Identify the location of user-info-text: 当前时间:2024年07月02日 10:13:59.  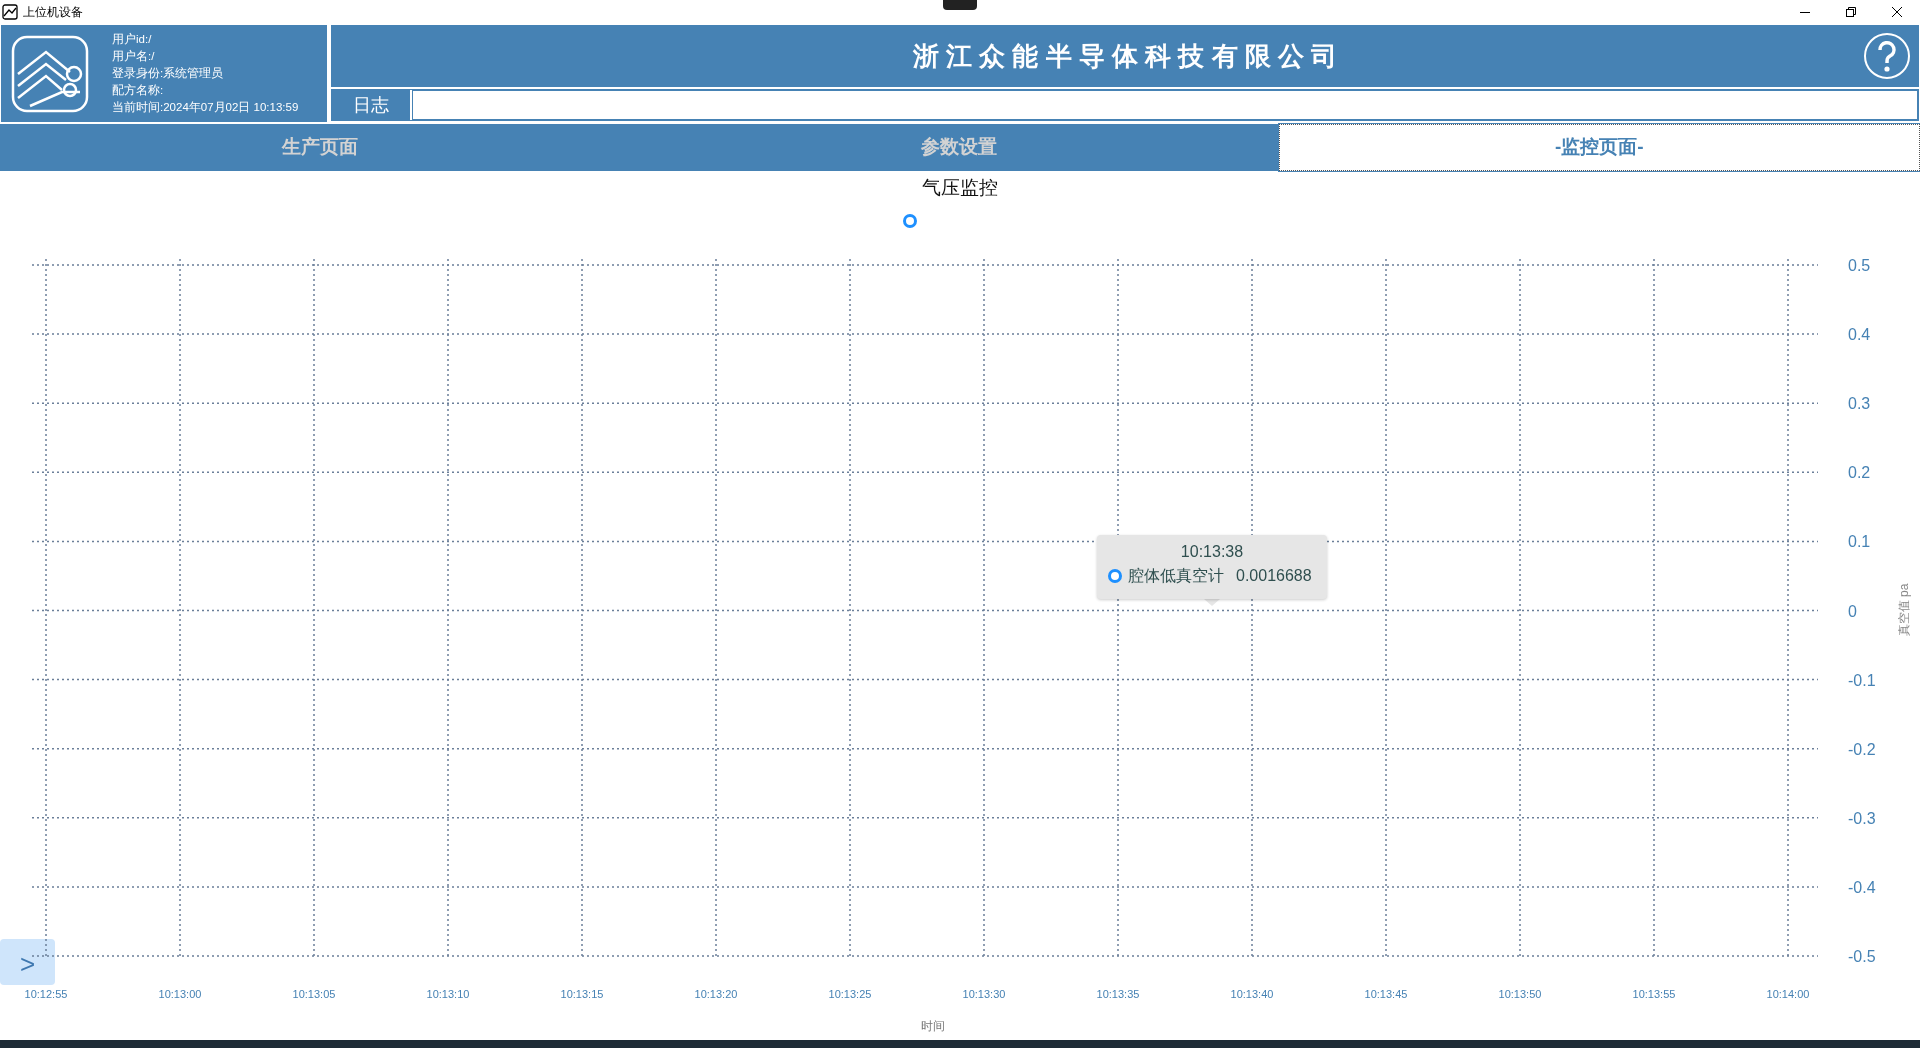
(205, 107).